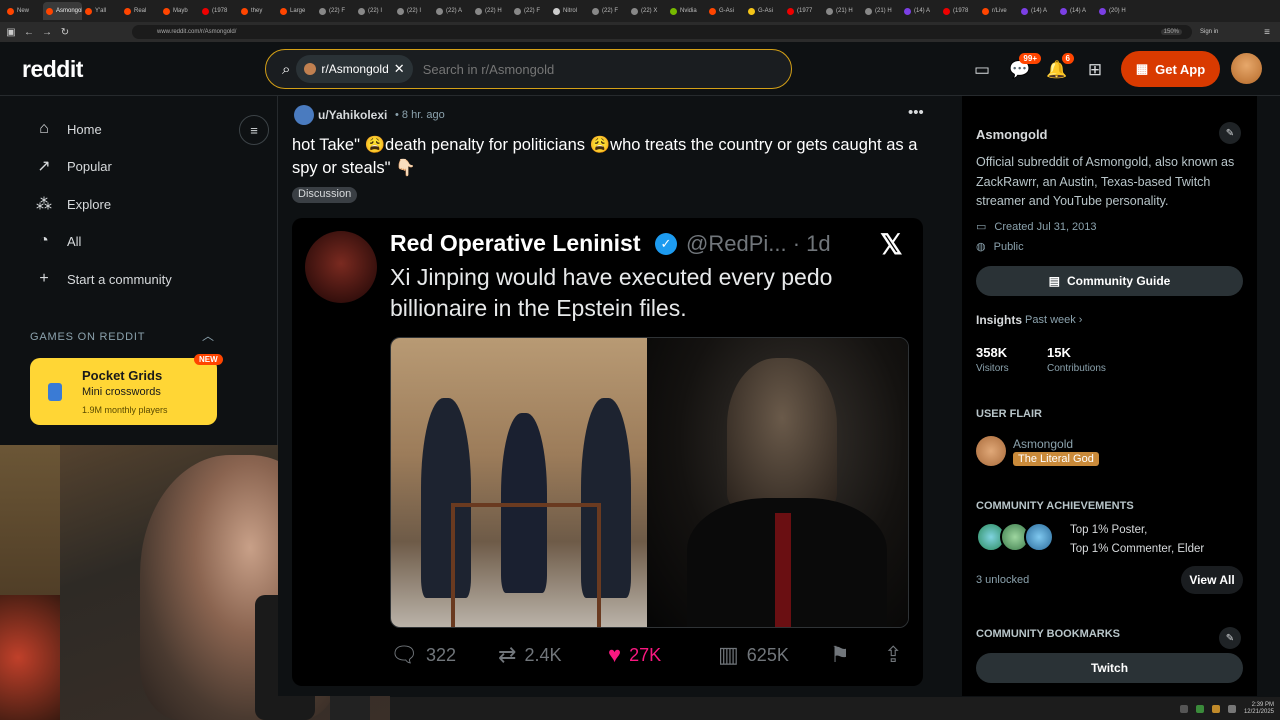 This screenshot has width=1280, height=720. Describe the element at coordinates (1115, 11) in the screenshot. I see `browser-tab: (20) H` at that location.